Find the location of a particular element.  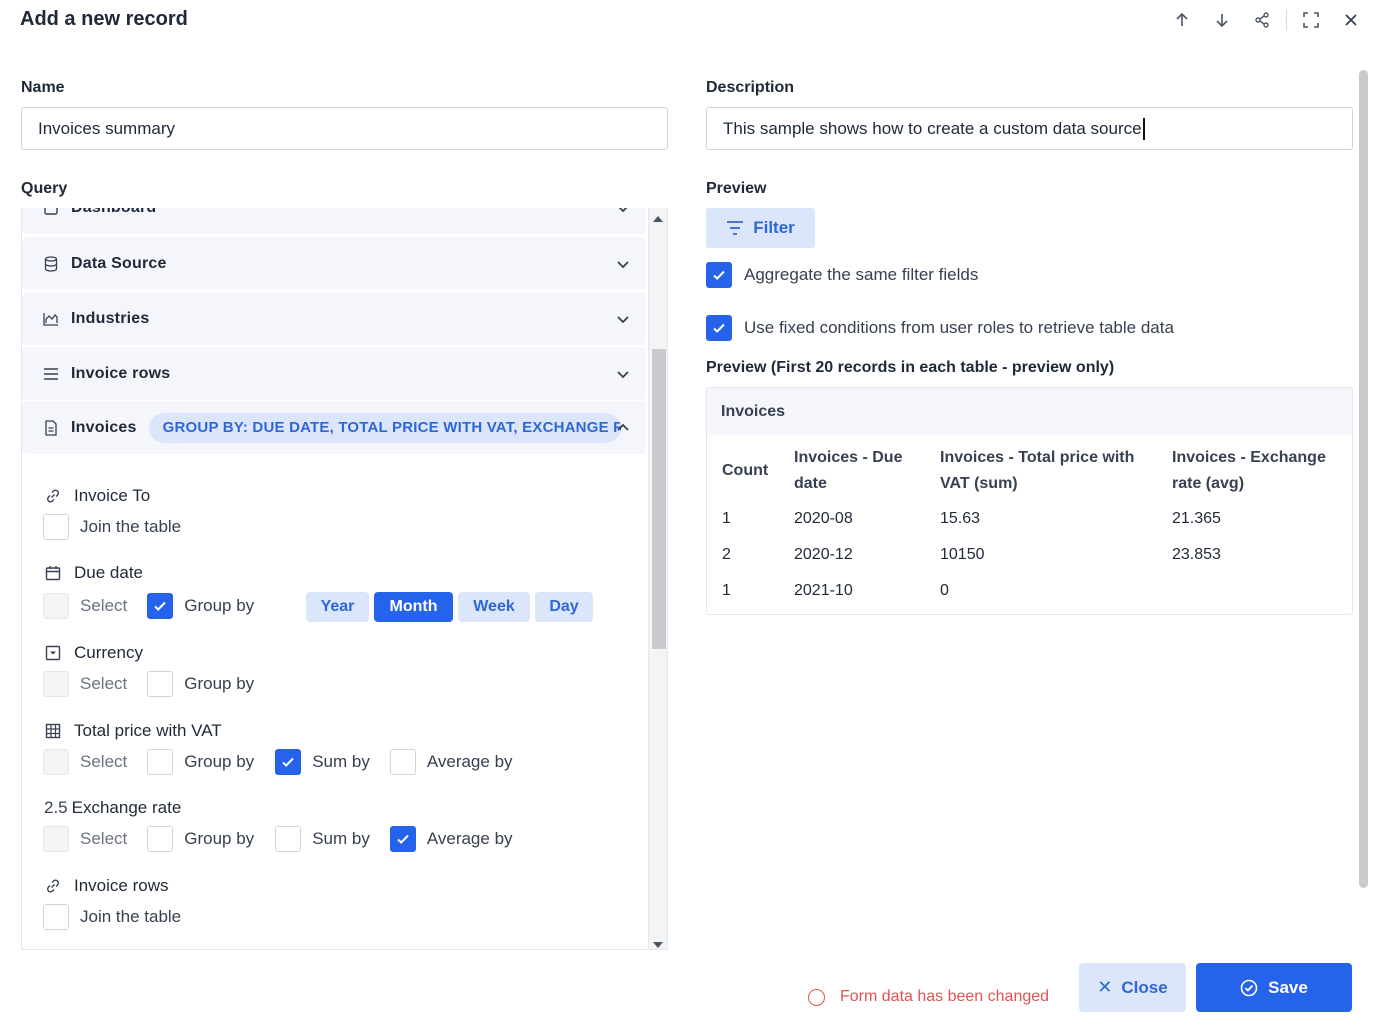

field-invoice-rows: Invoice rows is located at coordinates (106, 886).